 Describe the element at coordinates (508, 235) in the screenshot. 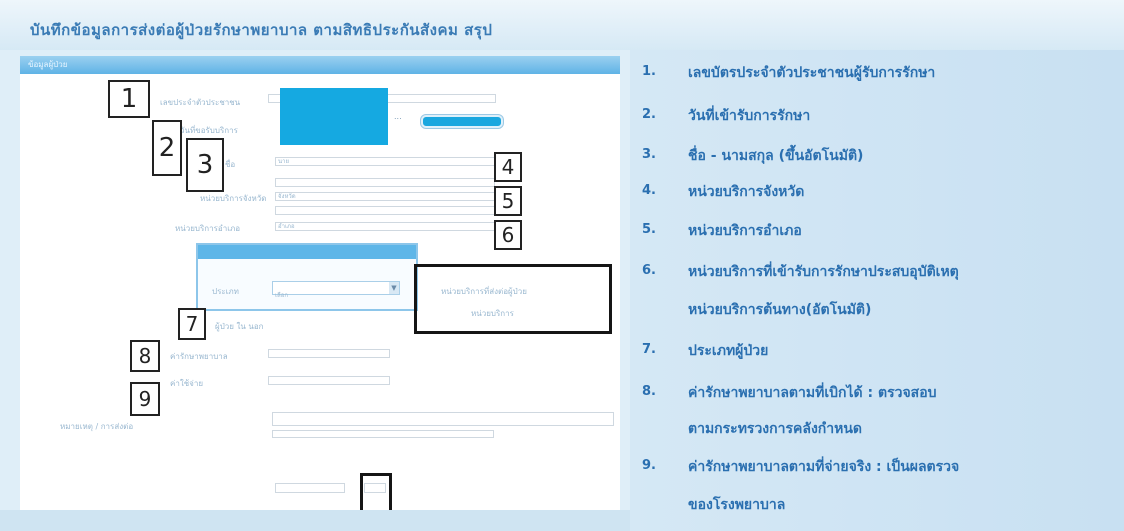

I see `marker-6: 6` at that location.